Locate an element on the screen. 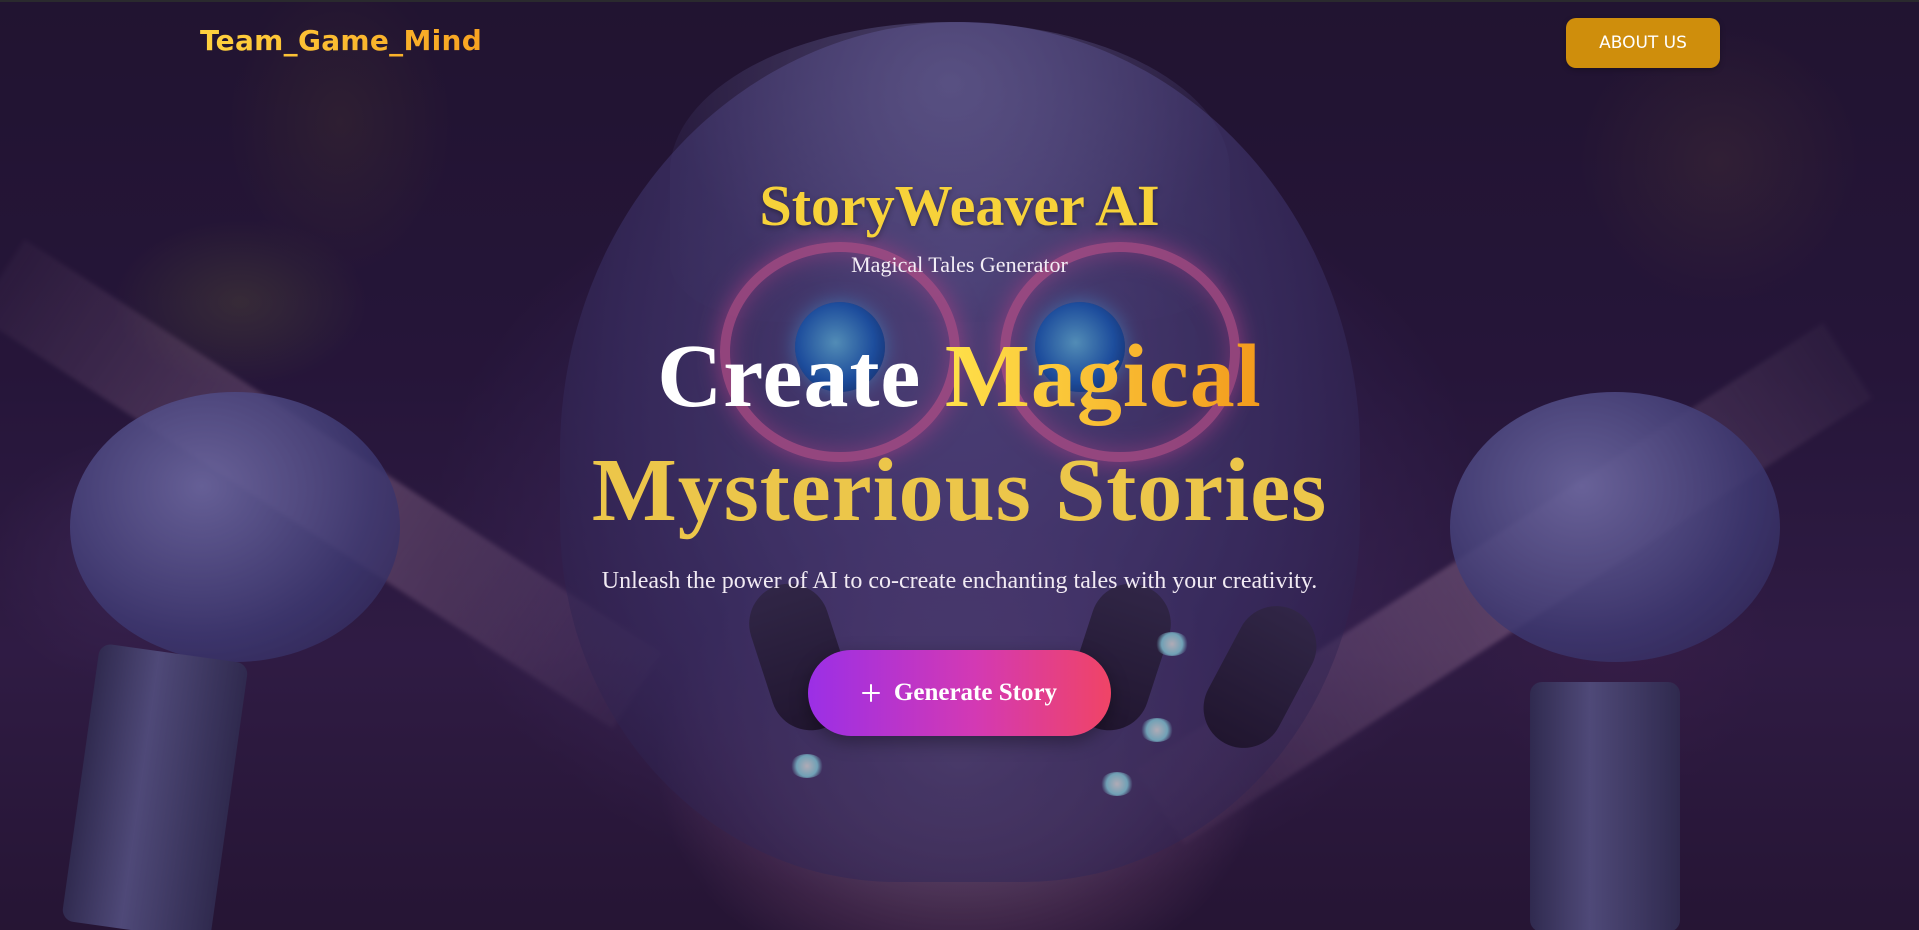  headline-word-create: Create is located at coordinates (789, 376).